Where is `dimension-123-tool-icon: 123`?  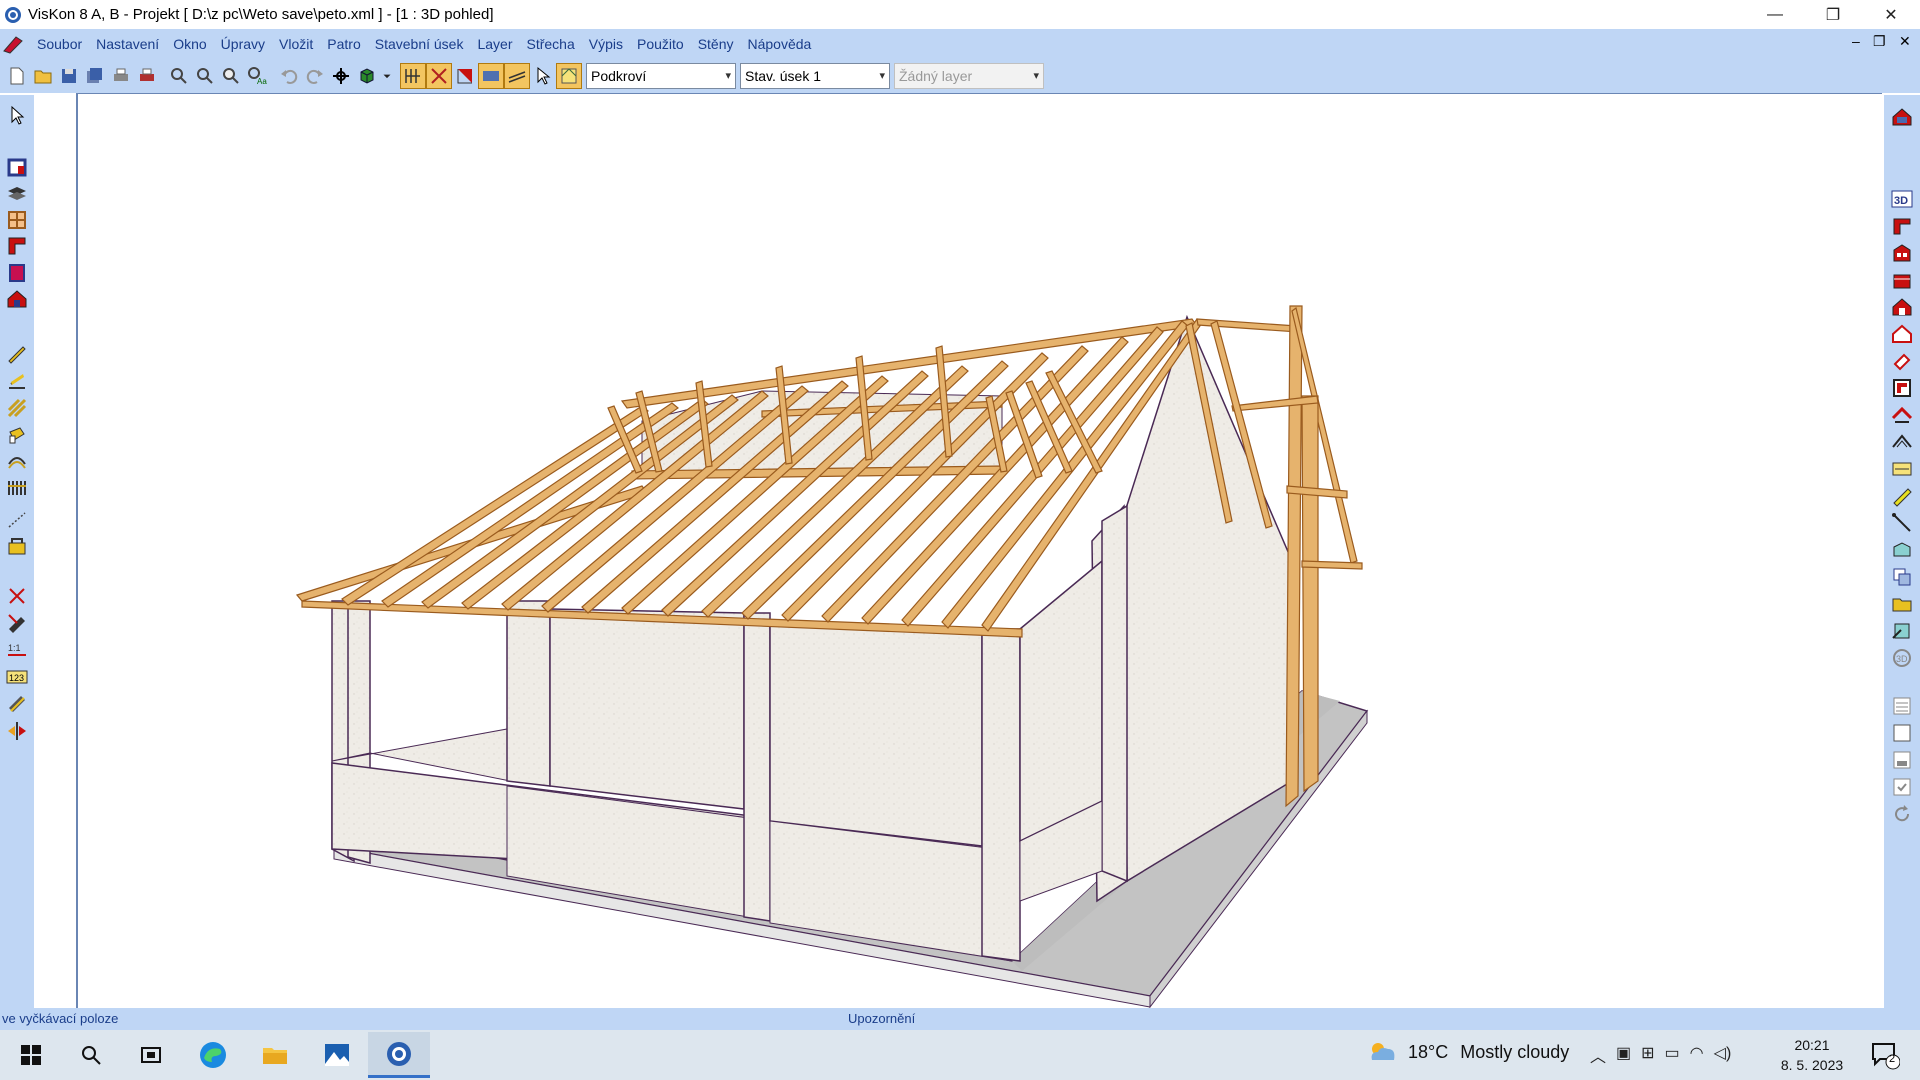 dimension-123-tool-icon: 123 is located at coordinates (17, 677).